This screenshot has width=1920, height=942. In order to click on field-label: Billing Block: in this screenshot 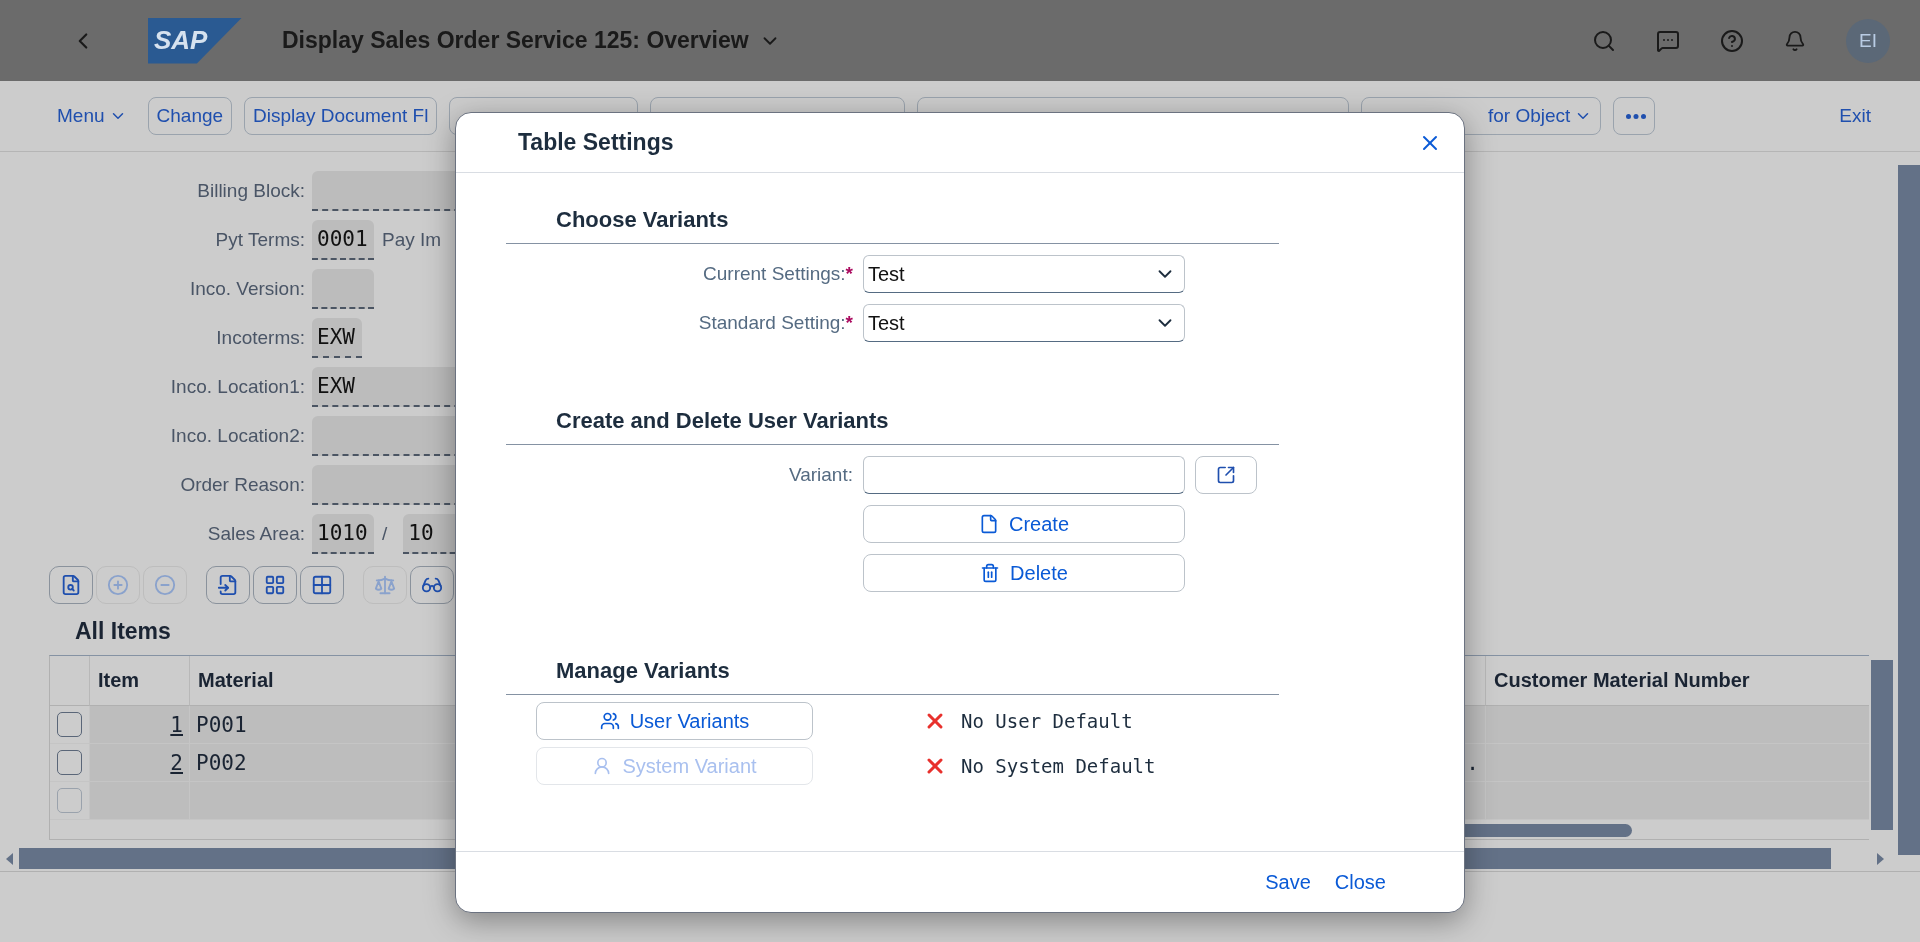, I will do `click(250, 190)`.